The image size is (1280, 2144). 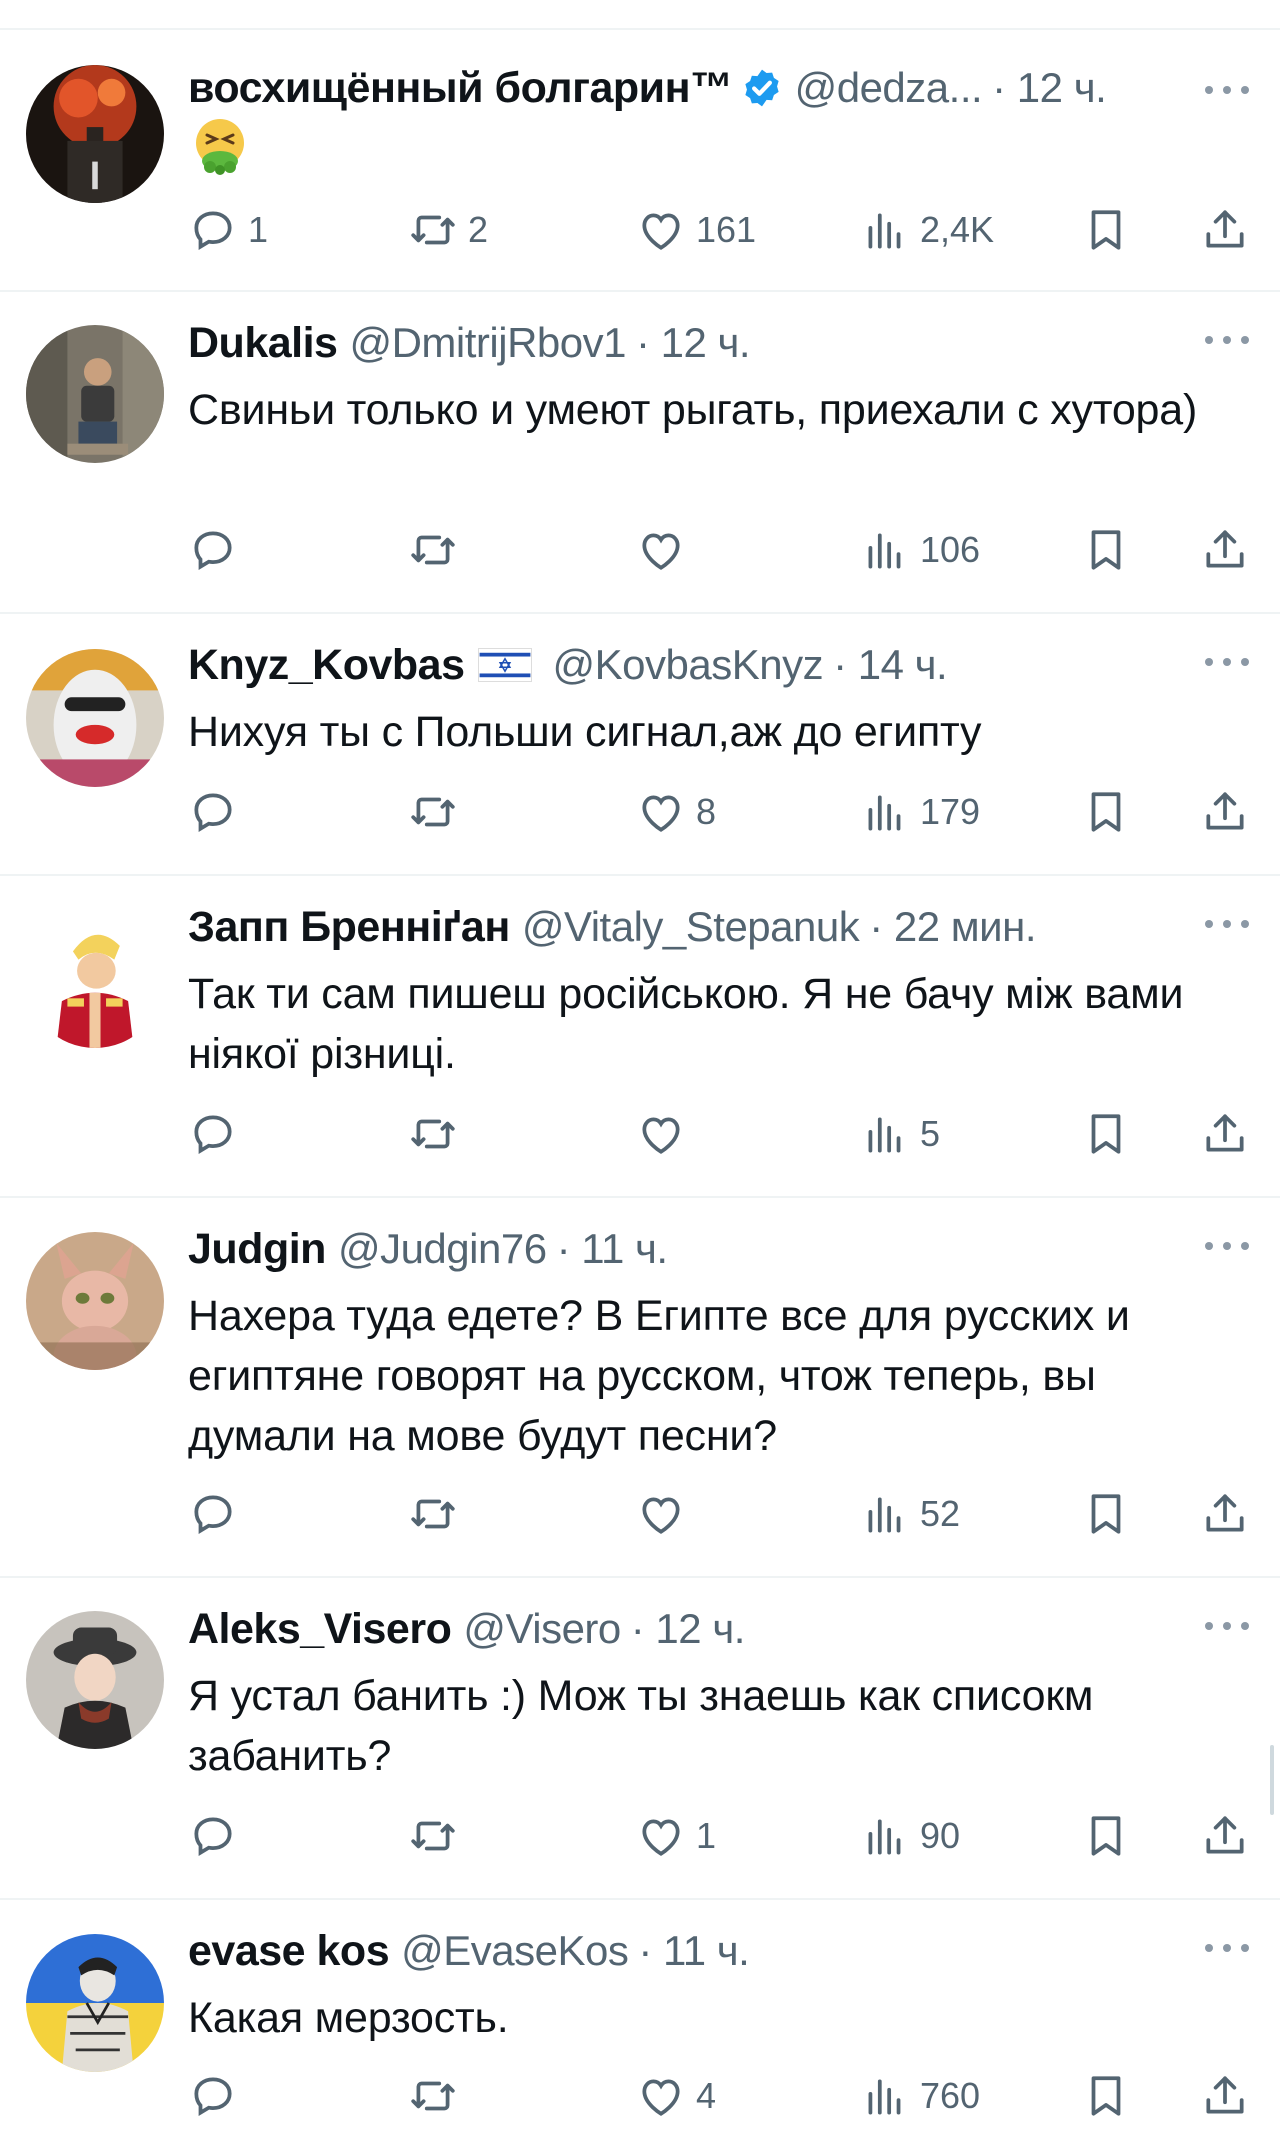 What do you see at coordinates (348, 2018) in the screenshot?
I see `tweet-text: Какая мерзость.` at bounding box center [348, 2018].